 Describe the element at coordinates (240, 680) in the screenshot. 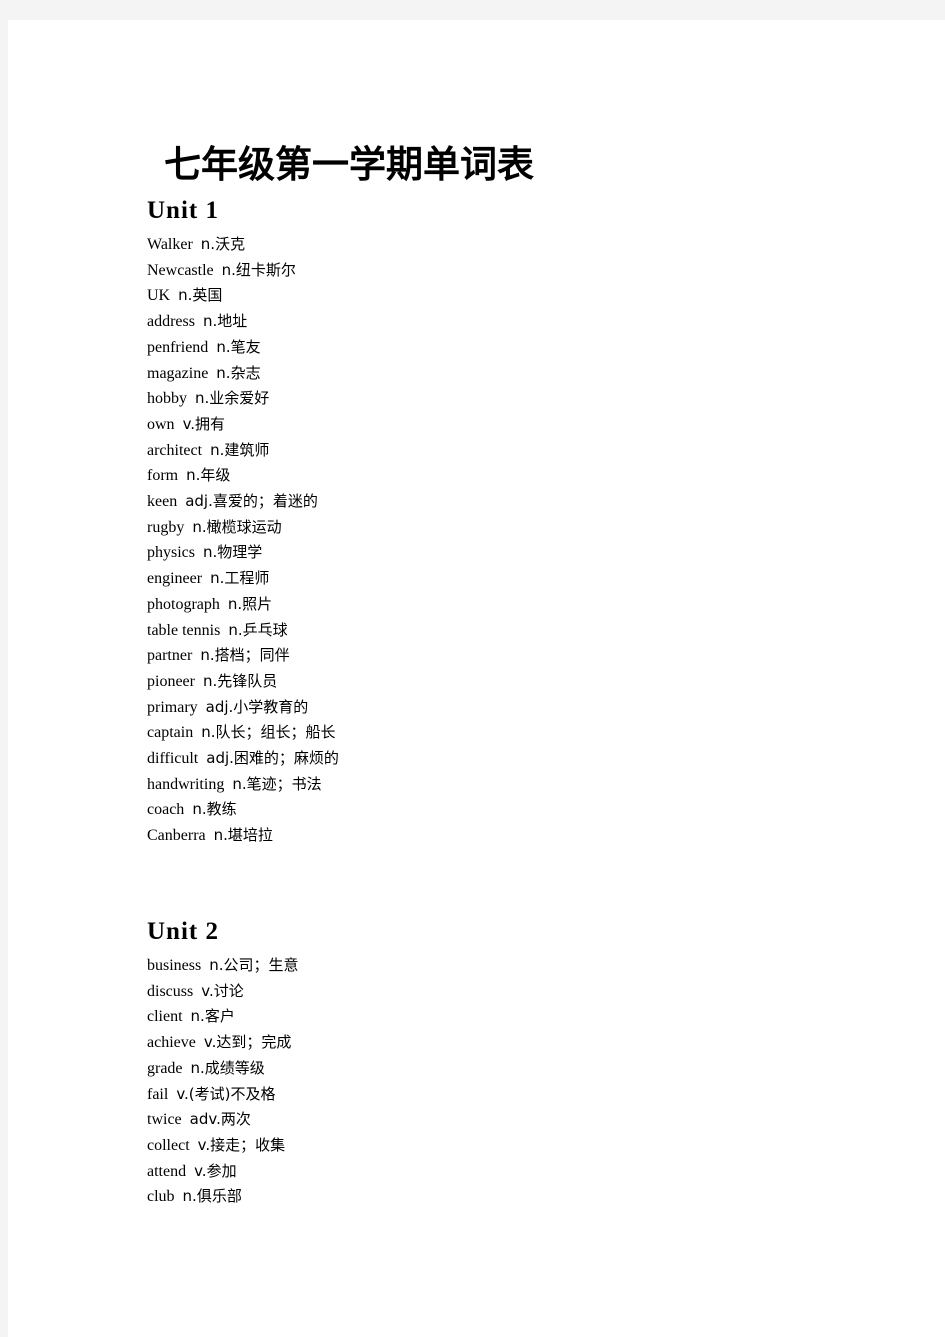

I see `word-gloss: n.先锋队员` at that location.